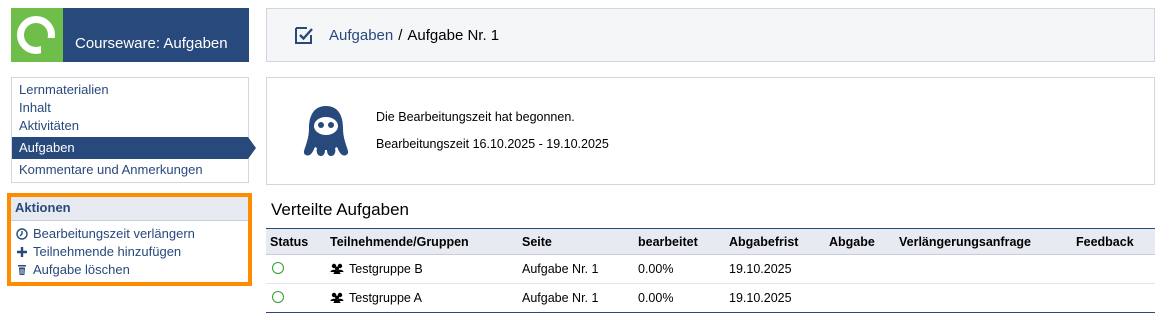 The width and height of the screenshot is (1163, 326). What do you see at coordinates (107, 251) in the screenshot?
I see `add-participants-label: Teilnehmende hinzufügen` at bounding box center [107, 251].